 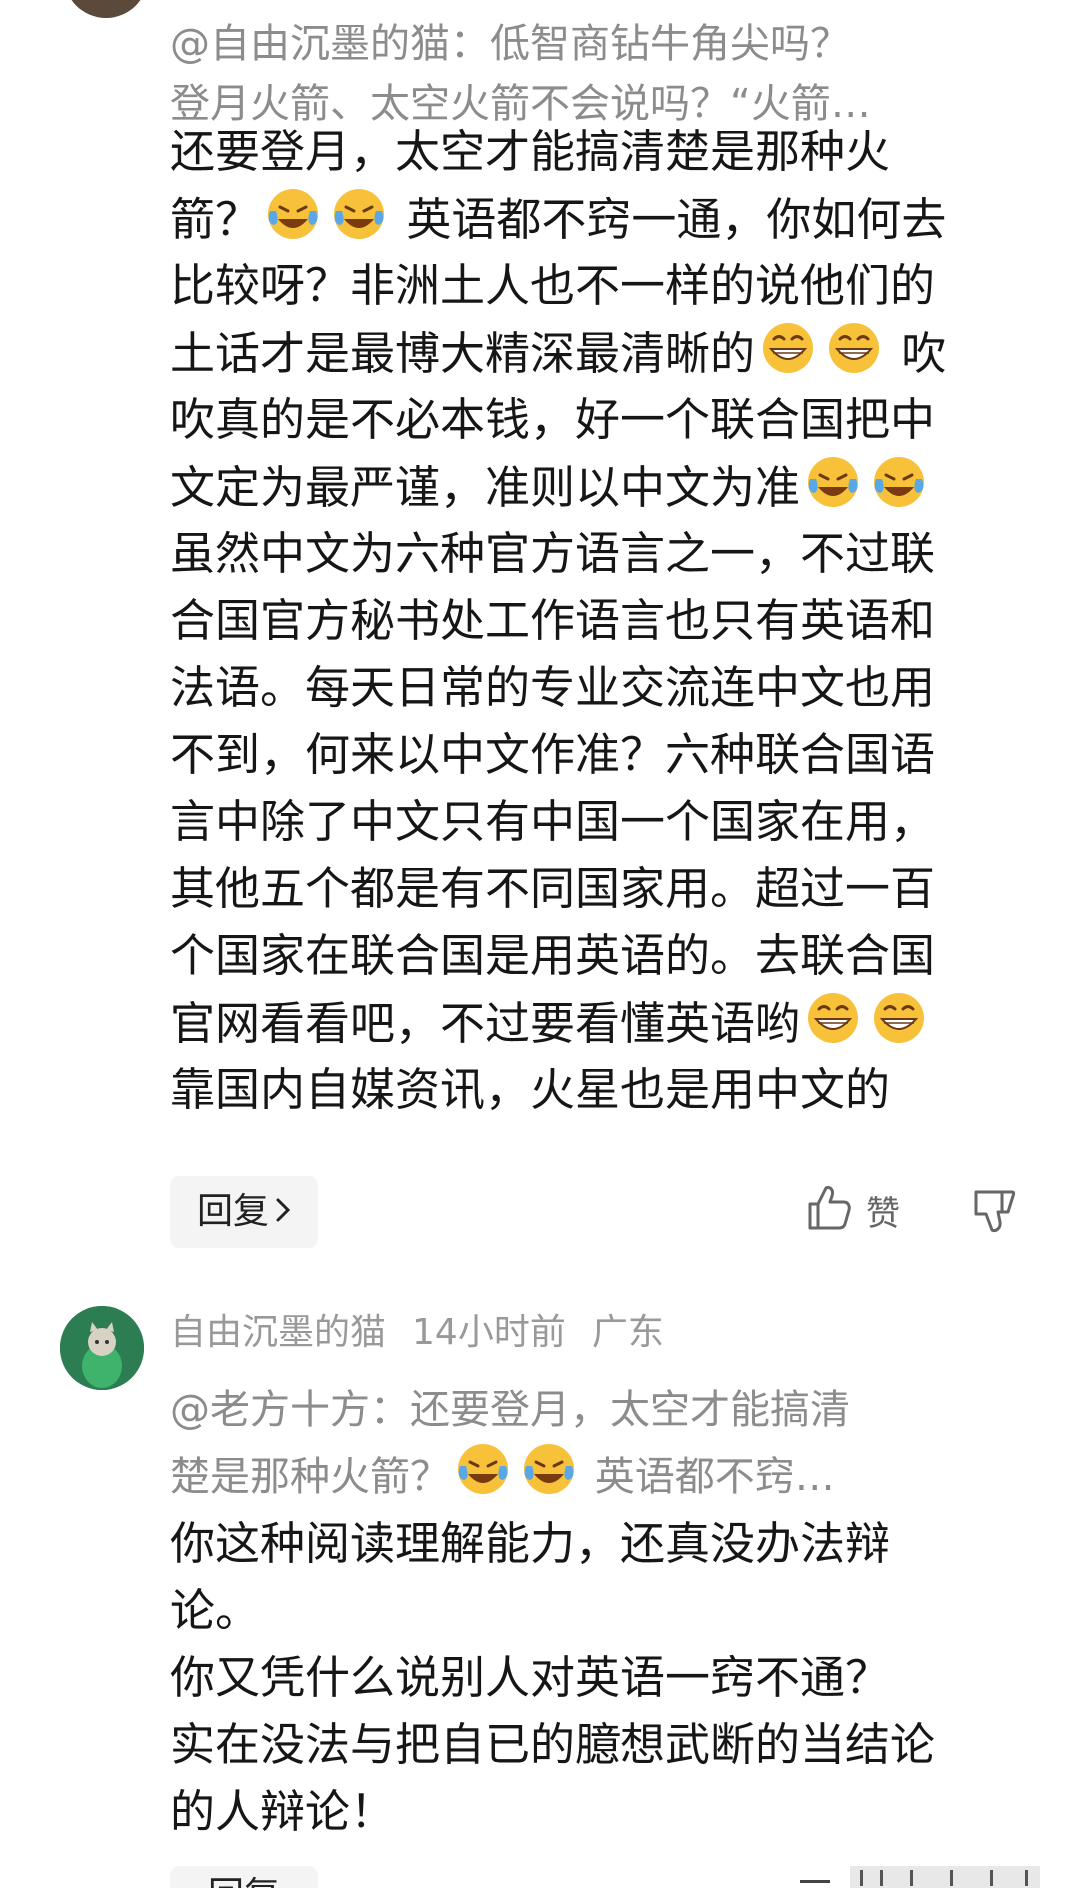 I want to click on text-segment: 还要登月，太空才能搞清楚是那种火, so click(x=530, y=151).